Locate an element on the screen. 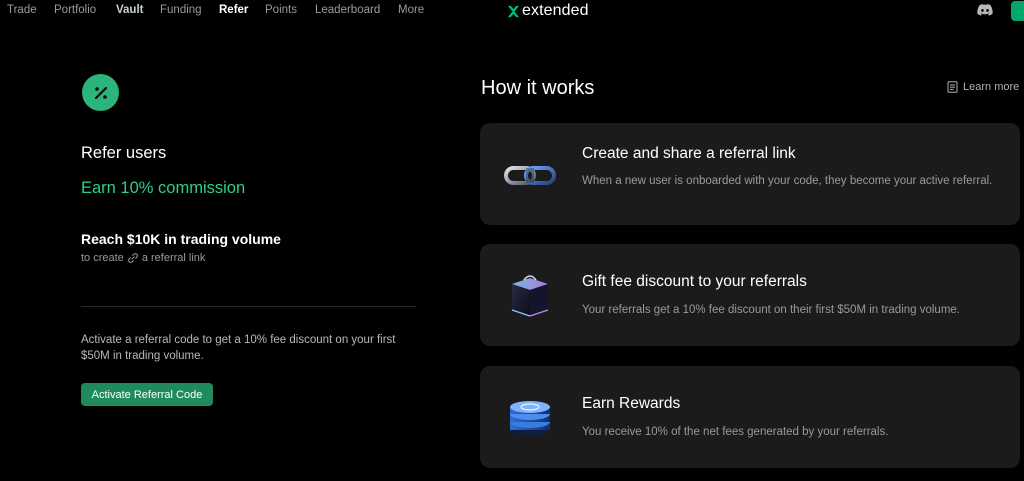 The image size is (1024, 481). how-it-works-title: How it works is located at coordinates (538, 88).